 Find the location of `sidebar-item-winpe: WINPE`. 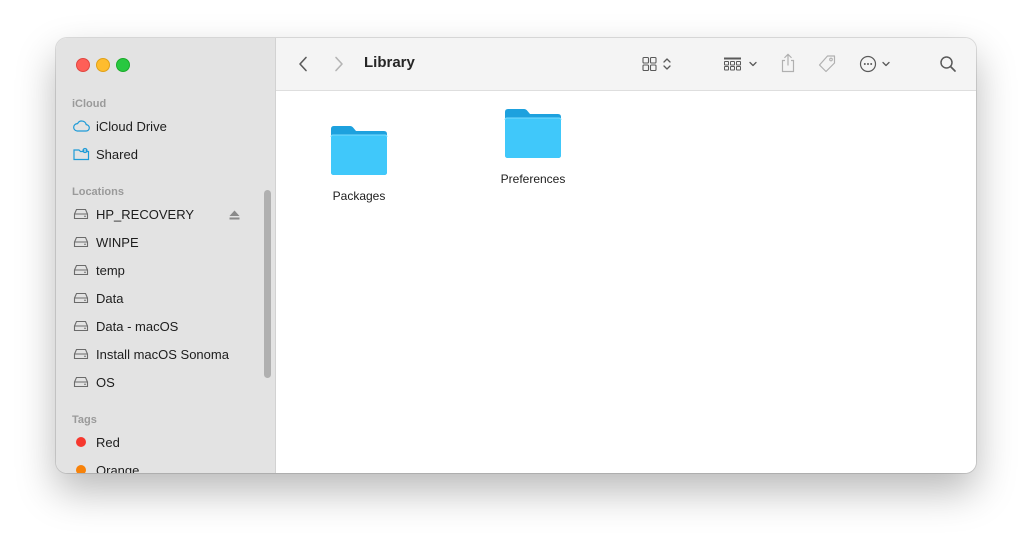

sidebar-item-winpe: WINPE is located at coordinates (167, 242).